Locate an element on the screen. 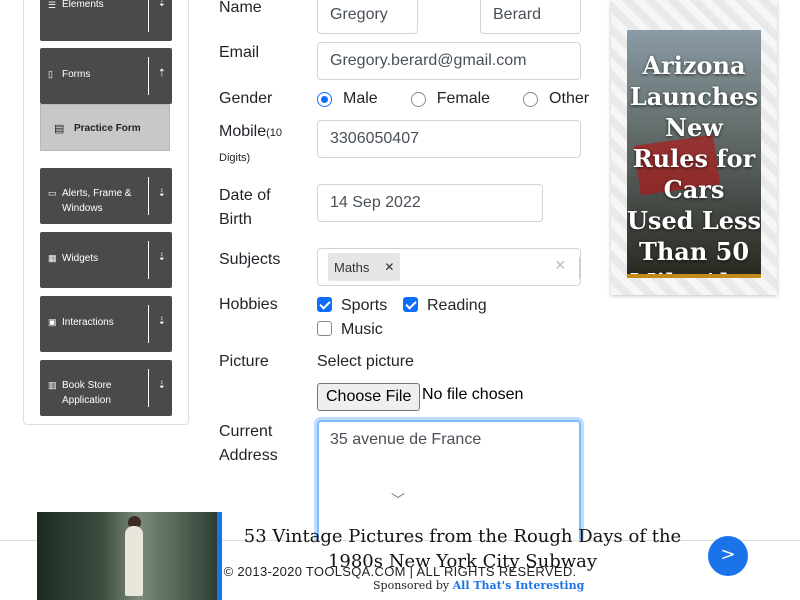 Image resolution: width=800 pixels, height=600 pixels. subject-chip-label: Maths is located at coordinates (352, 267).